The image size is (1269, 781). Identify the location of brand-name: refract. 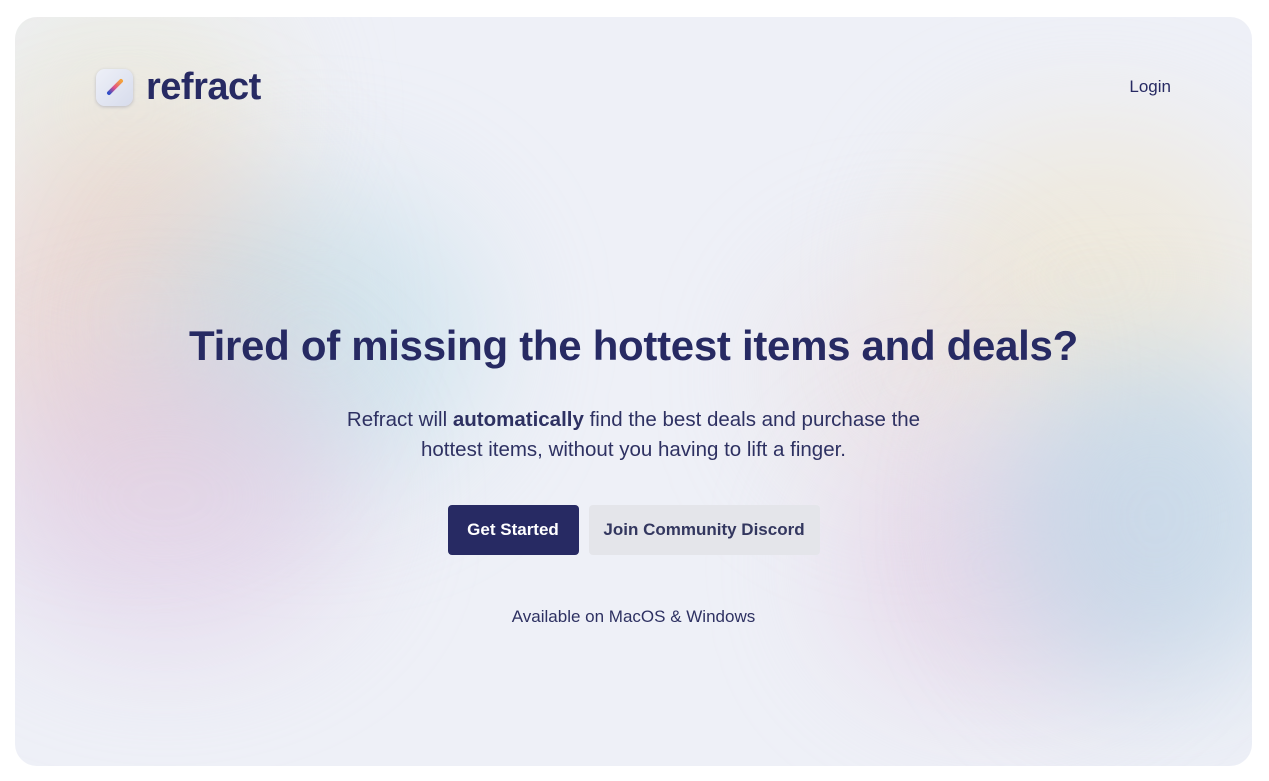
(203, 87).